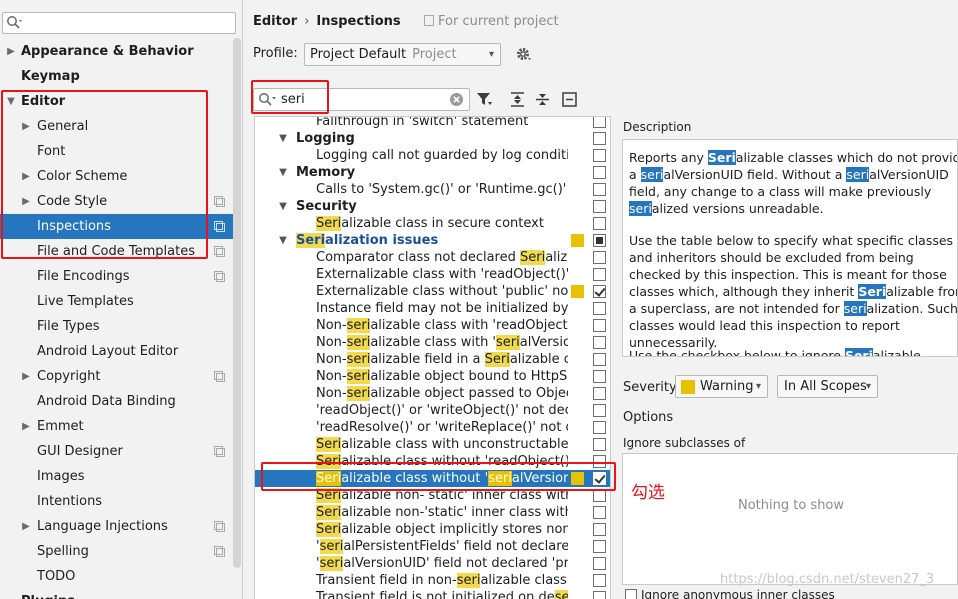  Describe the element at coordinates (402, 54) in the screenshot. I see `profile-select: Project Default Project ▾` at that location.